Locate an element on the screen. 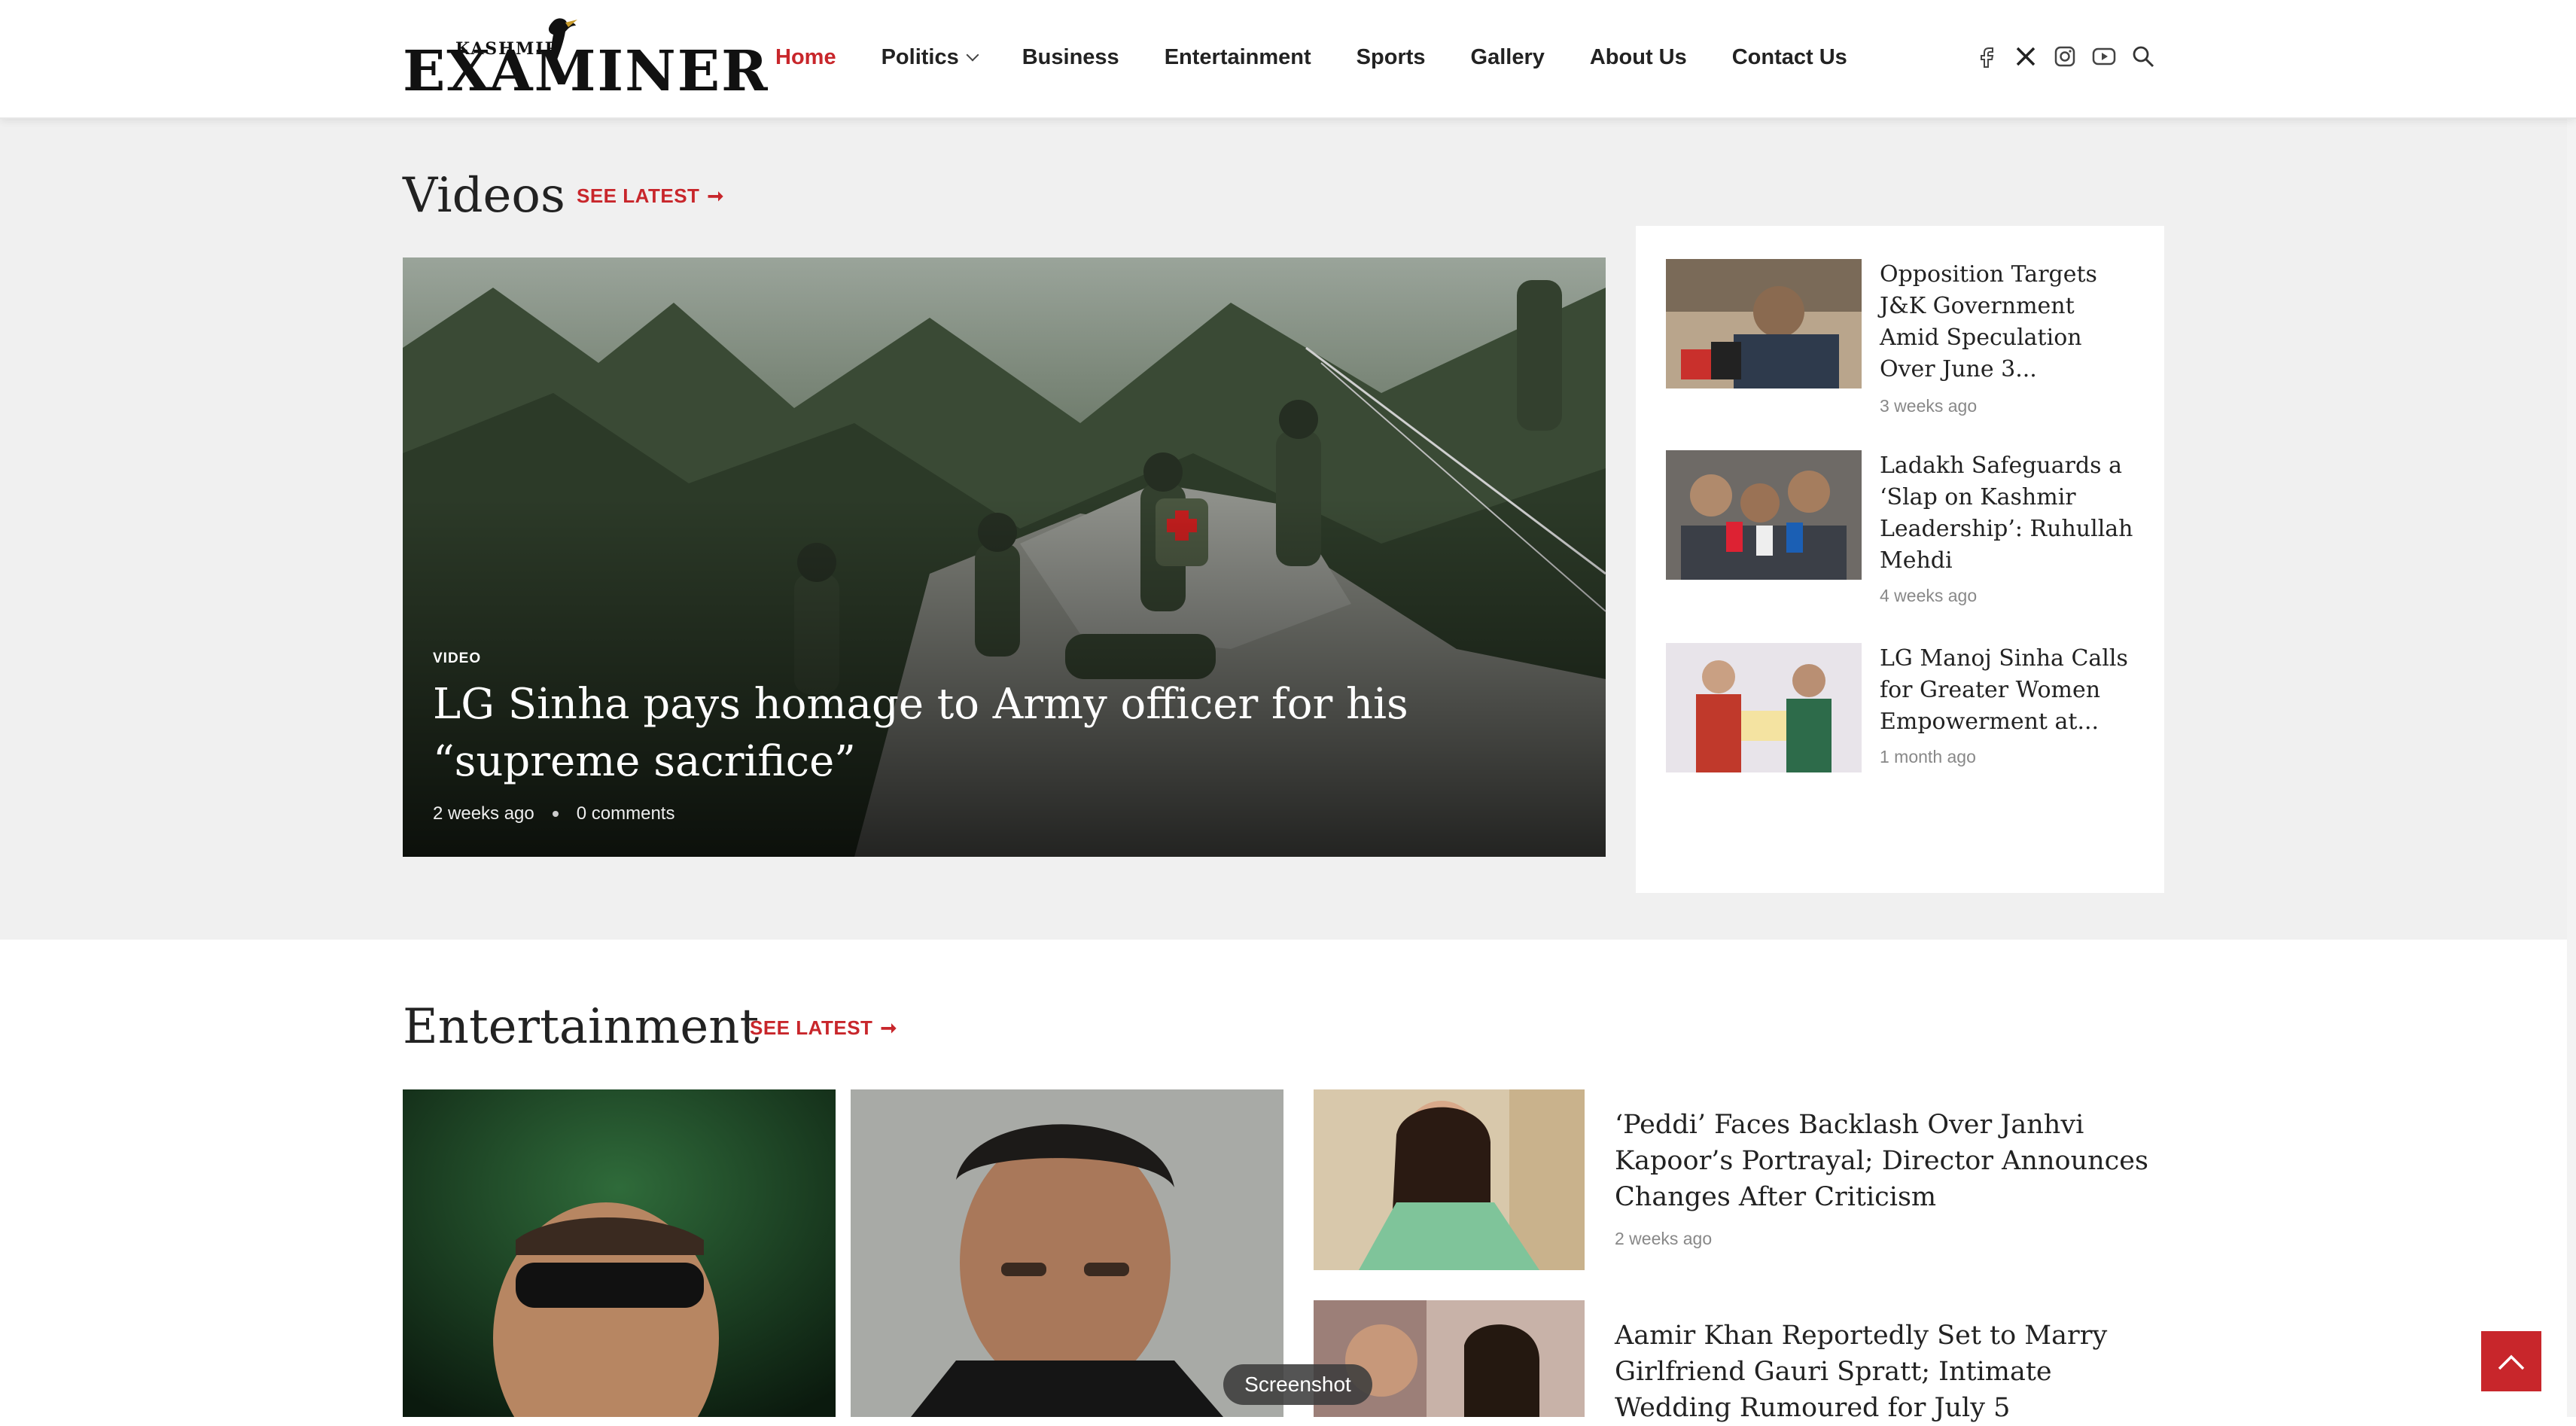  nav-politics-label: Politics is located at coordinates (920, 56).